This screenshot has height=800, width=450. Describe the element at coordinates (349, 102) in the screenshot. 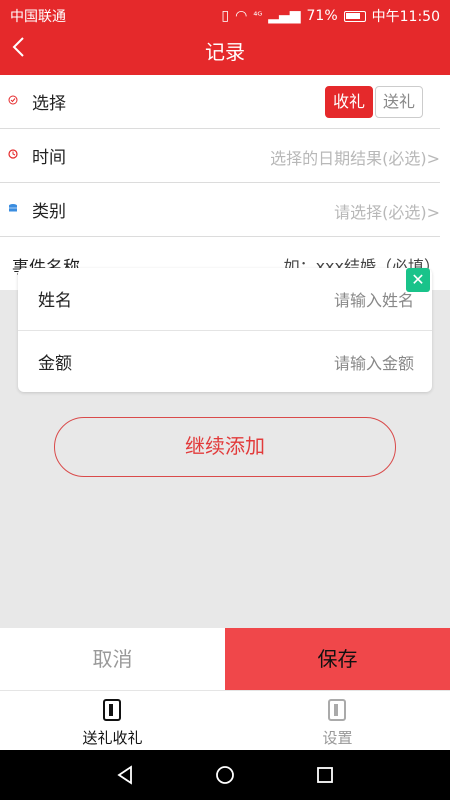

I see `receive-gift-toggle: 收礼` at that location.